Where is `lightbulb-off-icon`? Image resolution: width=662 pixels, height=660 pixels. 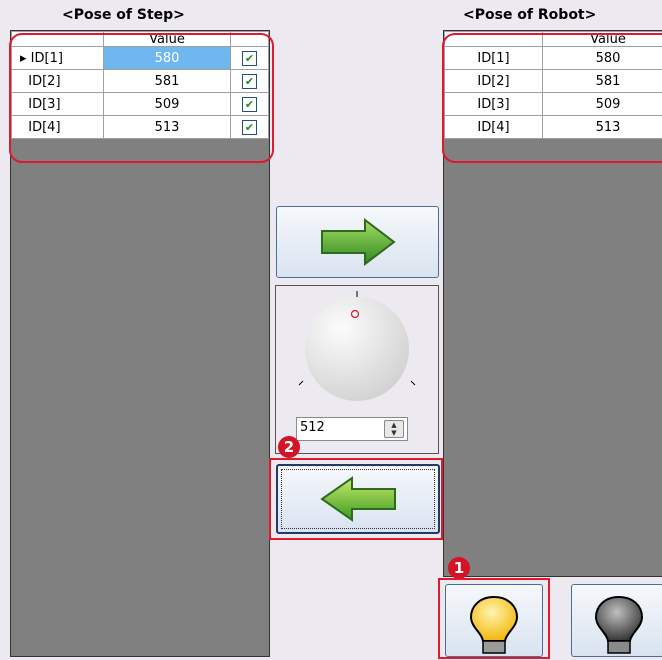
lightbulb-off-icon is located at coordinates (617, 620).